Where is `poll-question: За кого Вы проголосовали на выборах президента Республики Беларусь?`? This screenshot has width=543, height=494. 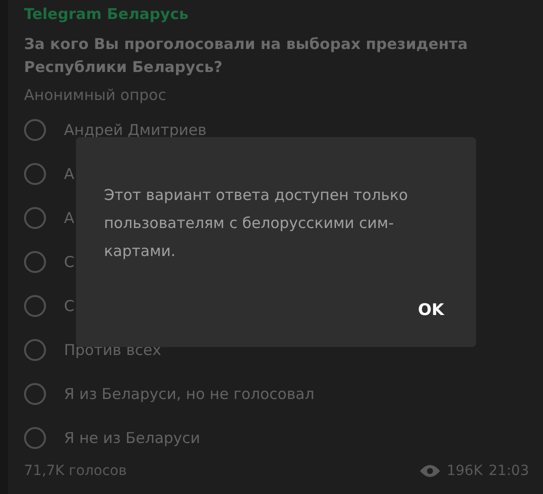
poll-question: За кого Вы проголосовали на выборах президента Республики Беларусь? is located at coordinates (246, 56).